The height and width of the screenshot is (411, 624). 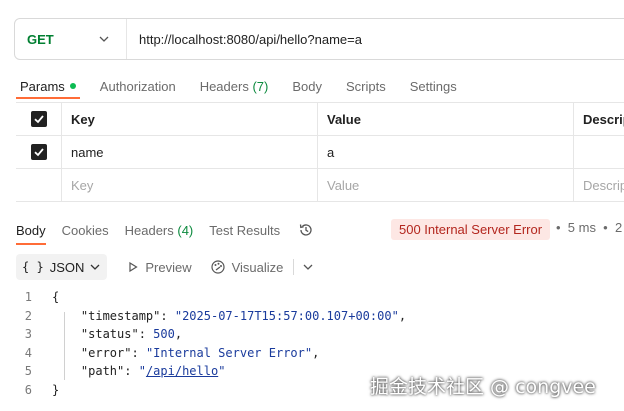 What do you see at coordinates (260, 86) in the screenshot?
I see `tab-headers-count: (7)` at bounding box center [260, 86].